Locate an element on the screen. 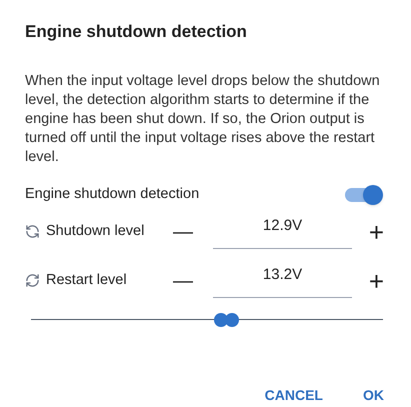  range-slider is located at coordinates (207, 320).